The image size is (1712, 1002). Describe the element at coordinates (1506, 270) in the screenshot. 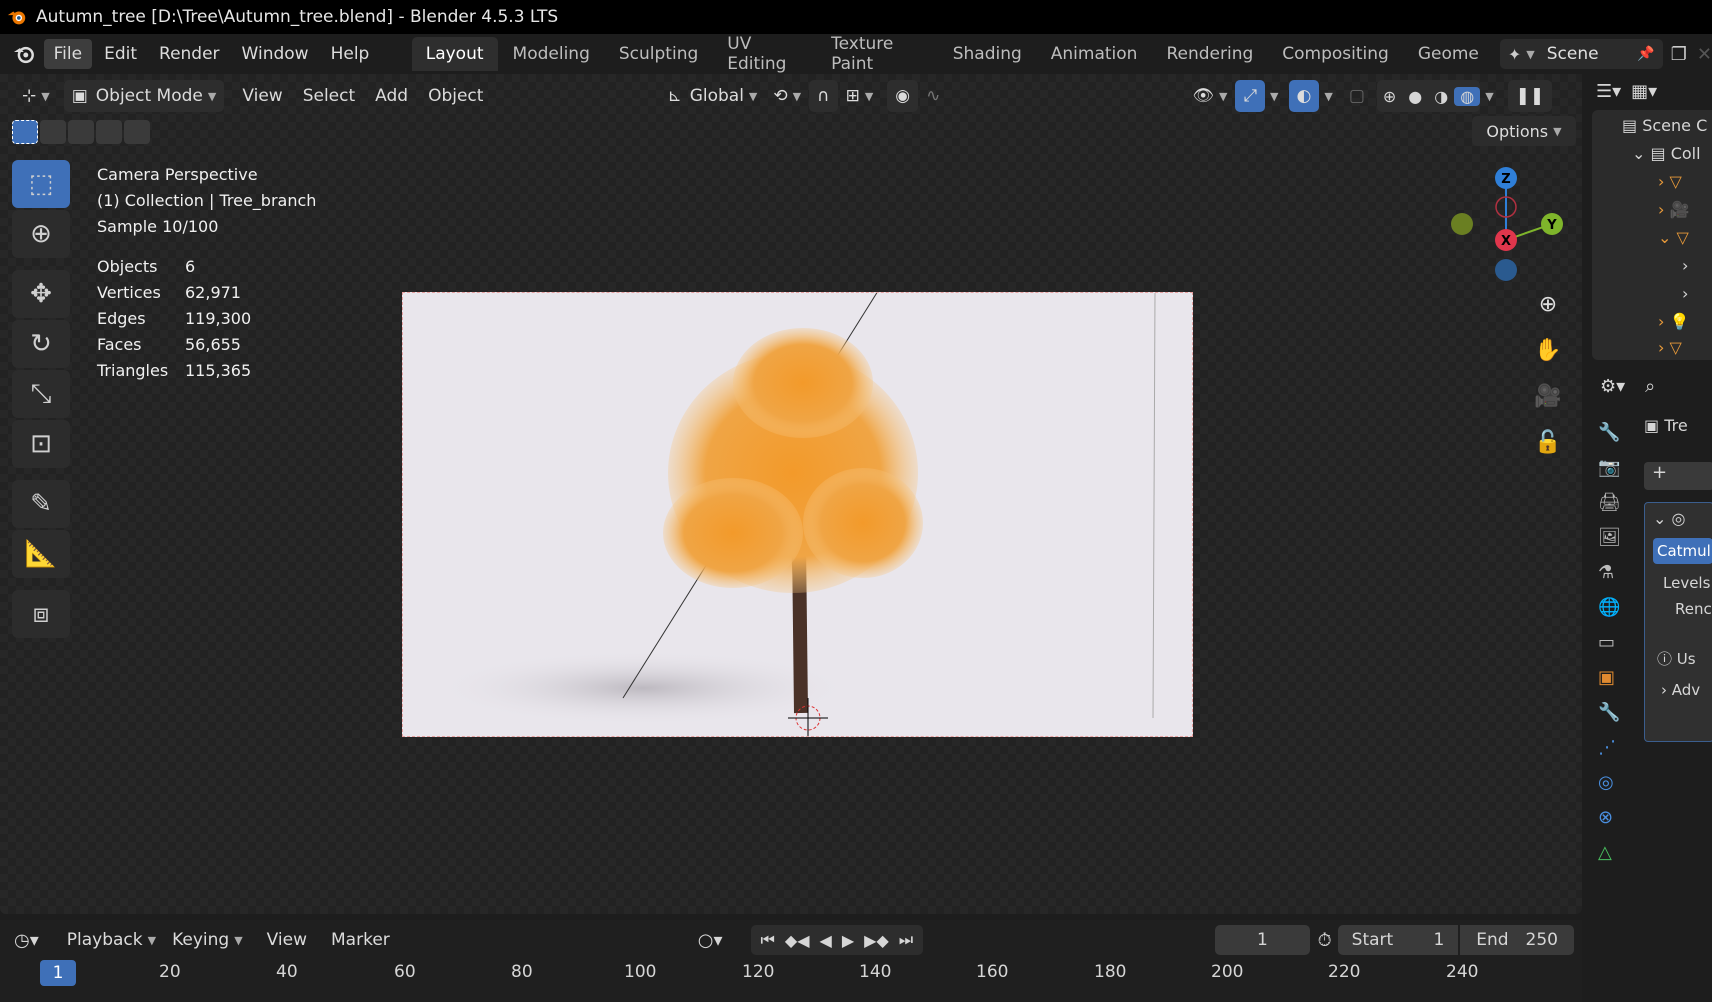

I see `neg-z-axis-icon` at that location.